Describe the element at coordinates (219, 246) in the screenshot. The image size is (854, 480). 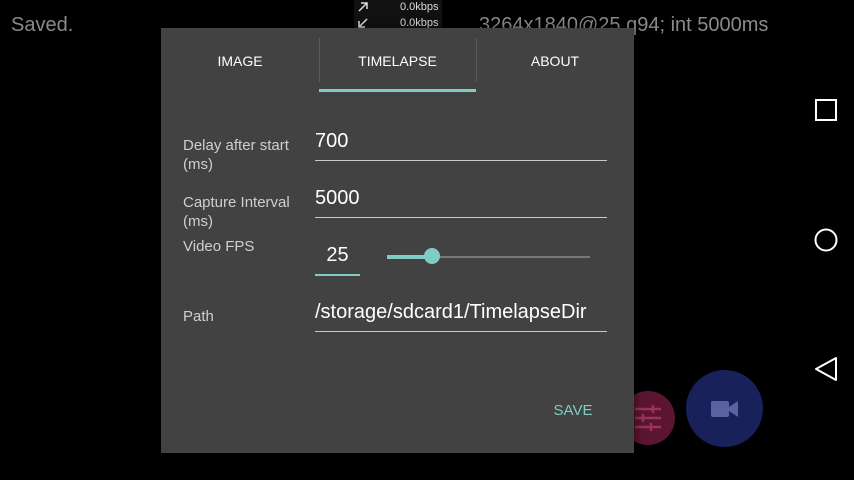
I see `fps-label: Video FPS` at that location.